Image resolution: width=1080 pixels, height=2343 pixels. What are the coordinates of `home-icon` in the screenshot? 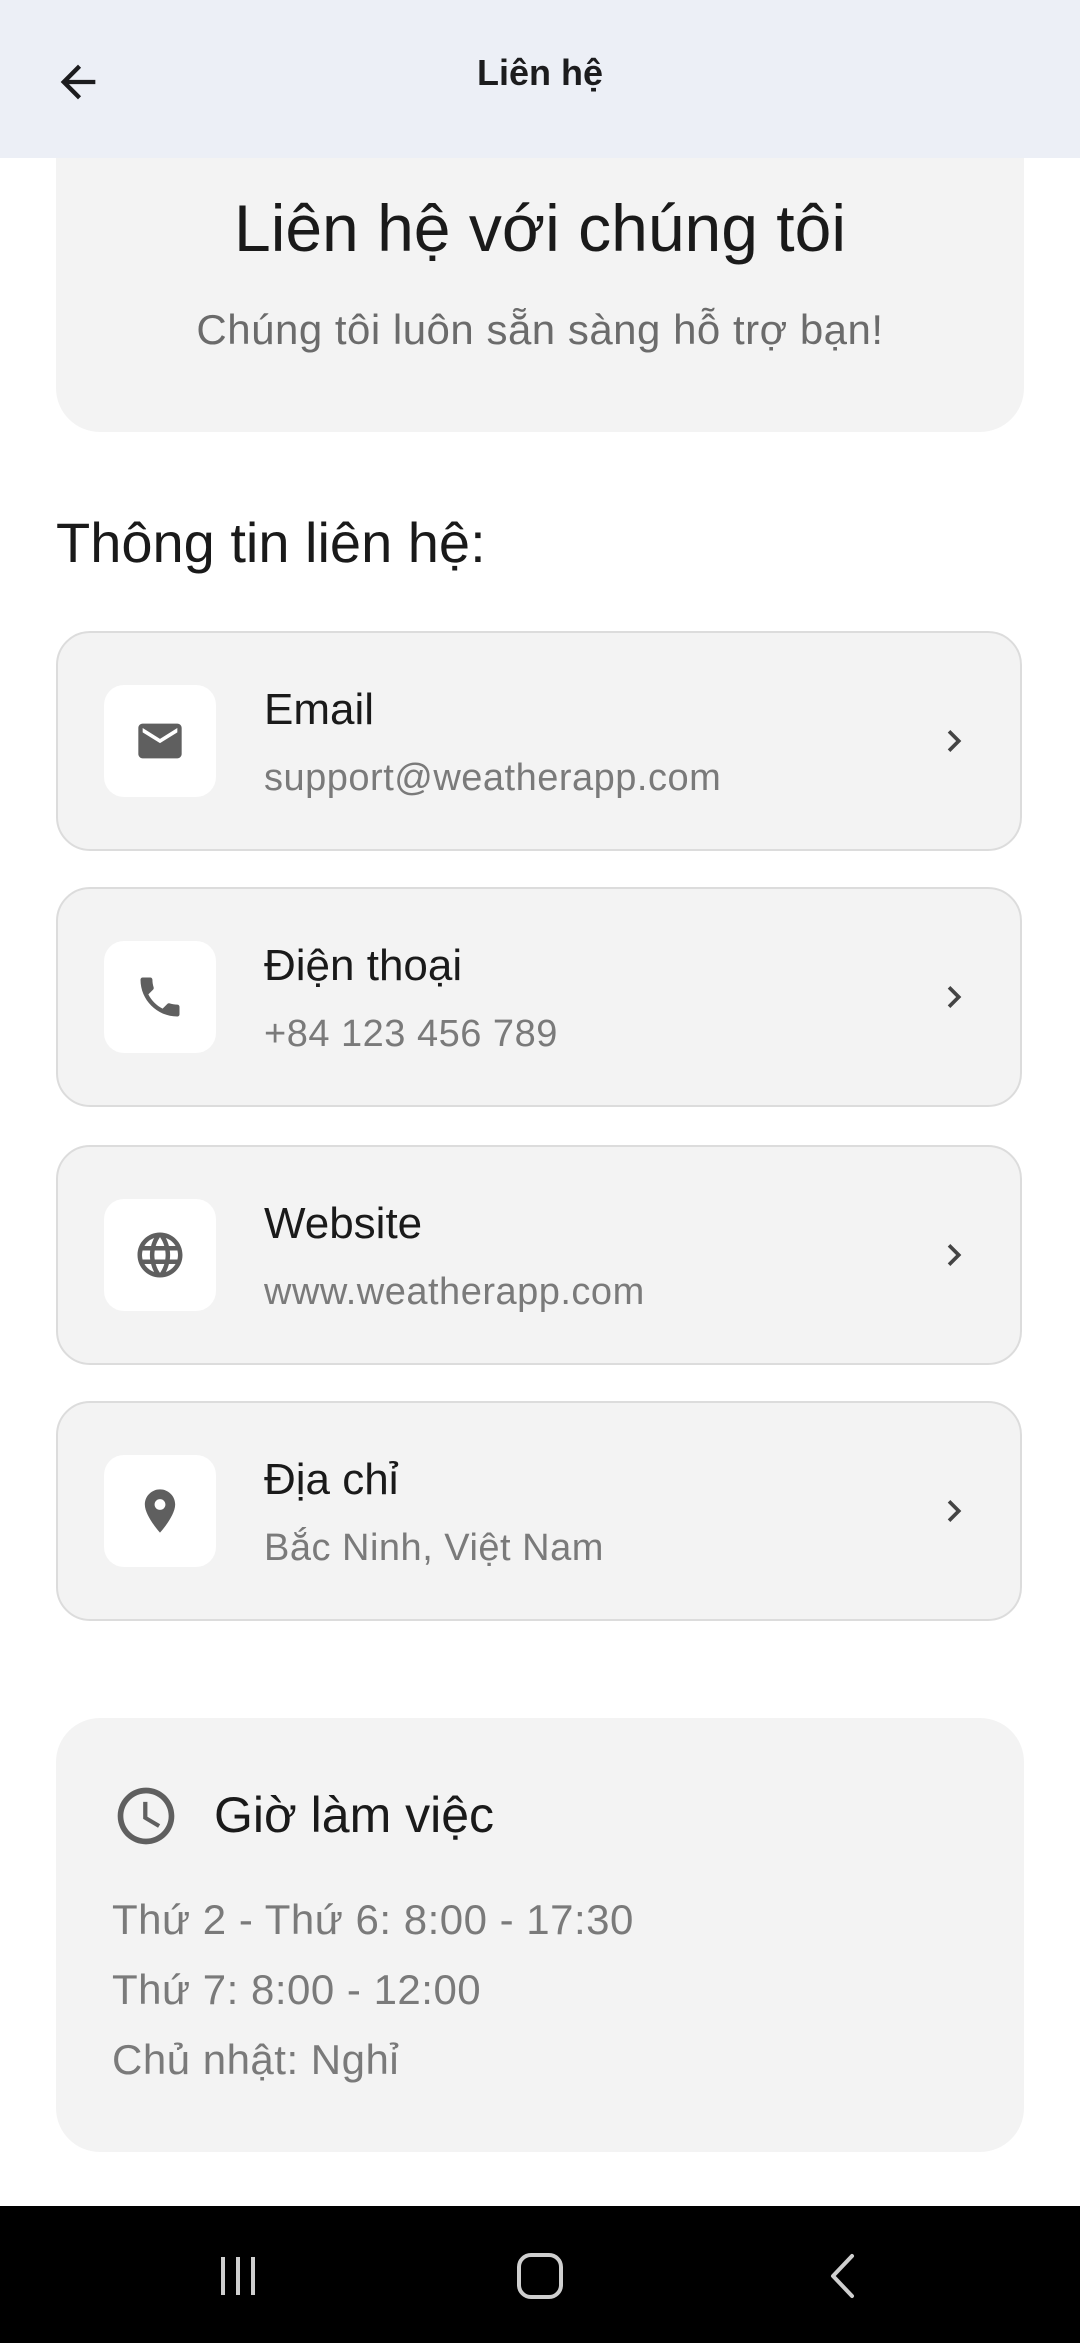 It's located at (540, 2276).